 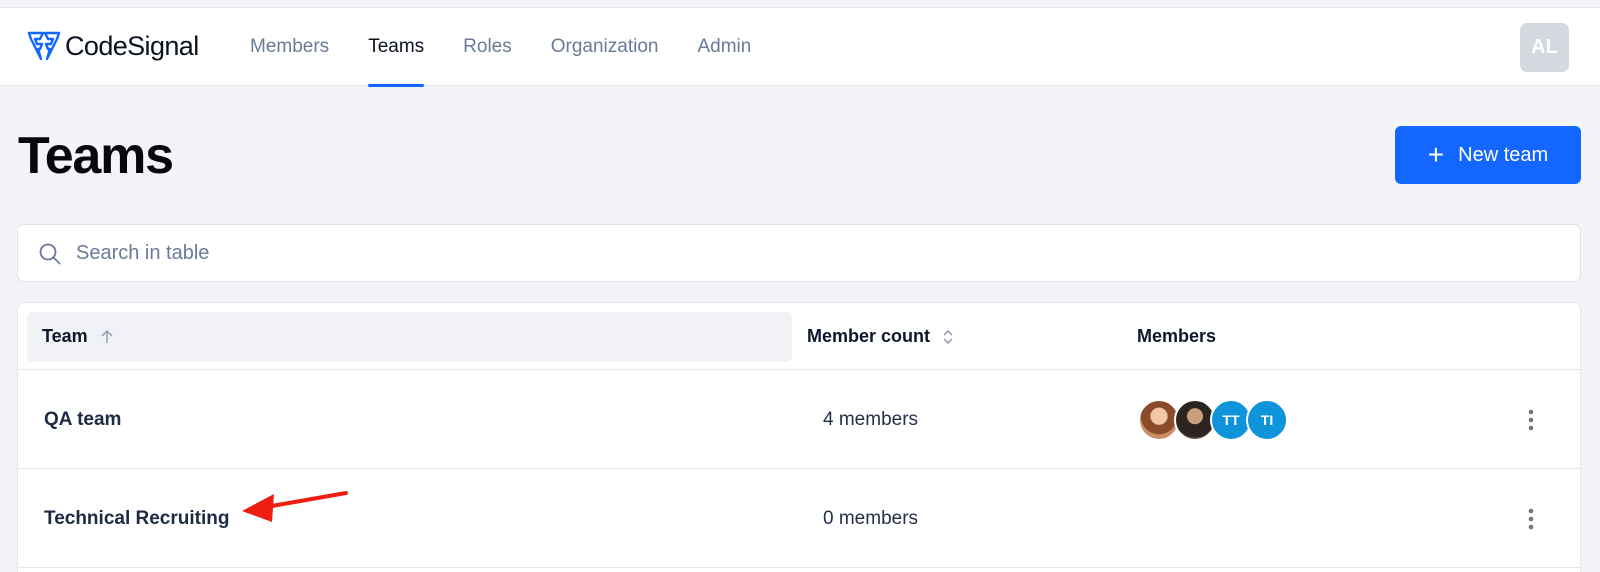 I want to click on header-member-count: Member count, so click(x=880, y=336).